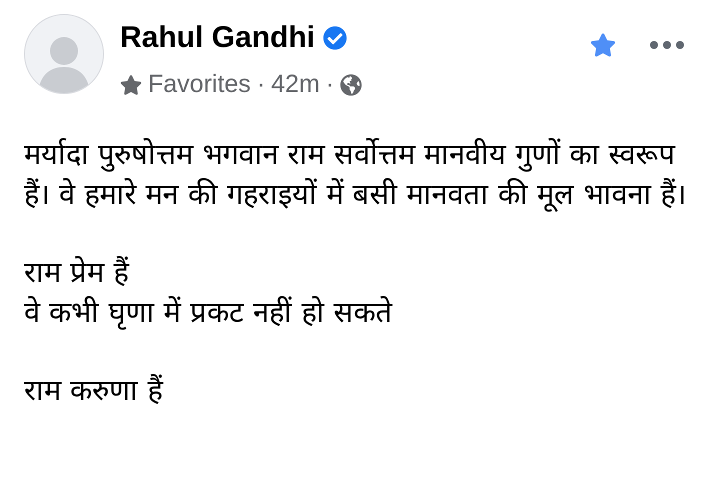 This screenshot has width=720, height=486. Describe the element at coordinates (94, 390) in the screenshot. I see `post-paragraph: राम करुणा हैं` at that location.